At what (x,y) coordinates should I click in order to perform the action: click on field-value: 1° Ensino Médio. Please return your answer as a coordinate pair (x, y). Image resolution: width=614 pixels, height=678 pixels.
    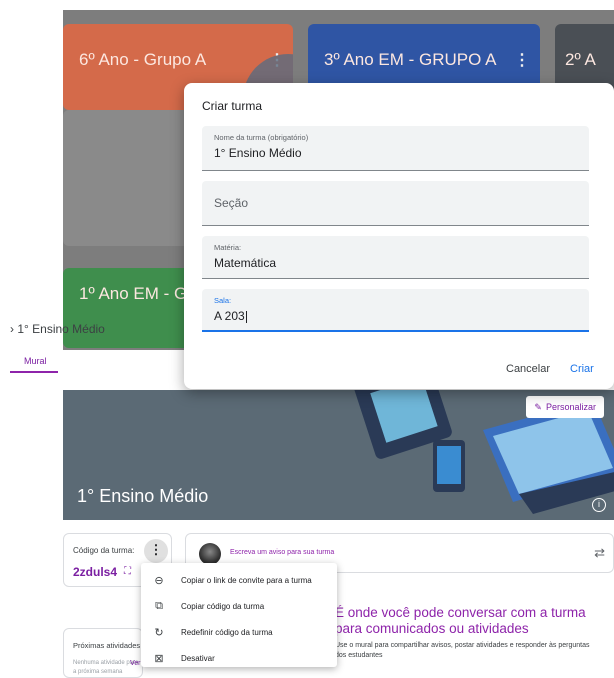
    Looking at the image, I should click on (258, 153).